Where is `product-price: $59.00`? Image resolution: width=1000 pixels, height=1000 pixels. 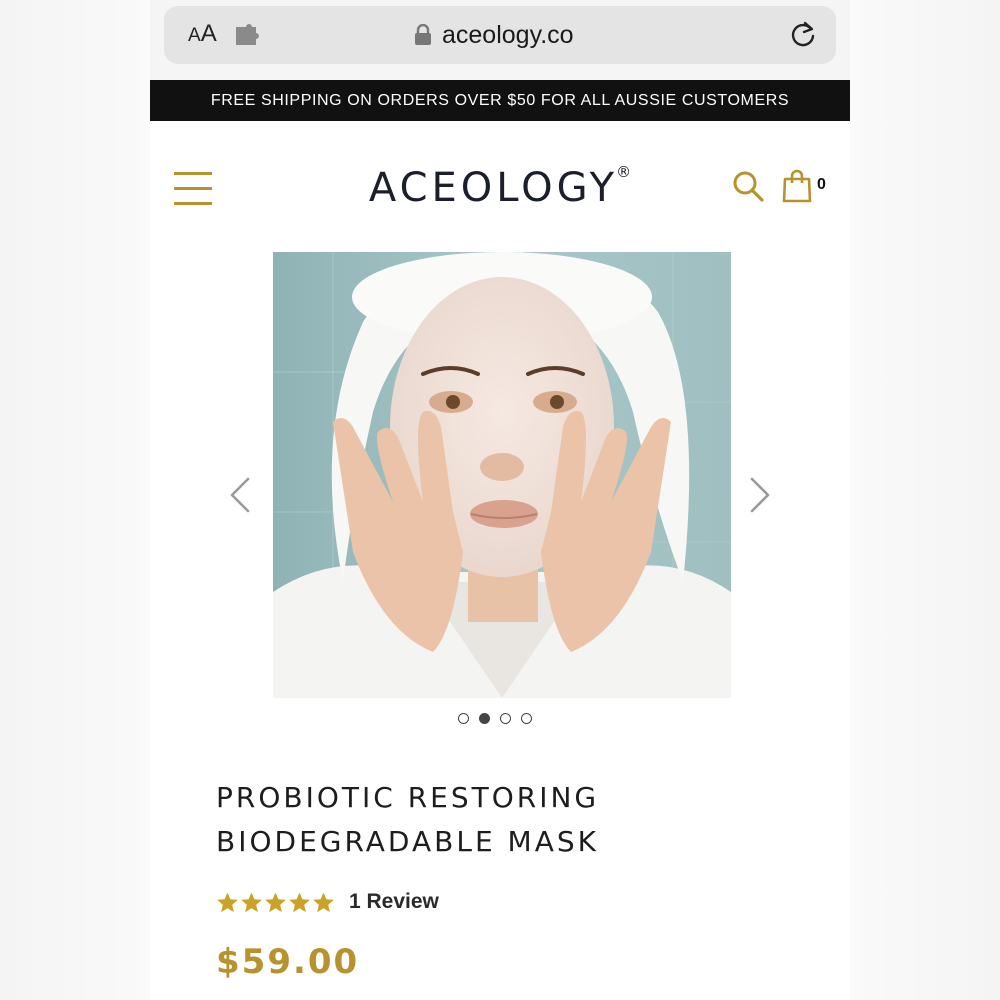 product-price: $59.00 is located at coordinates (288, 962).